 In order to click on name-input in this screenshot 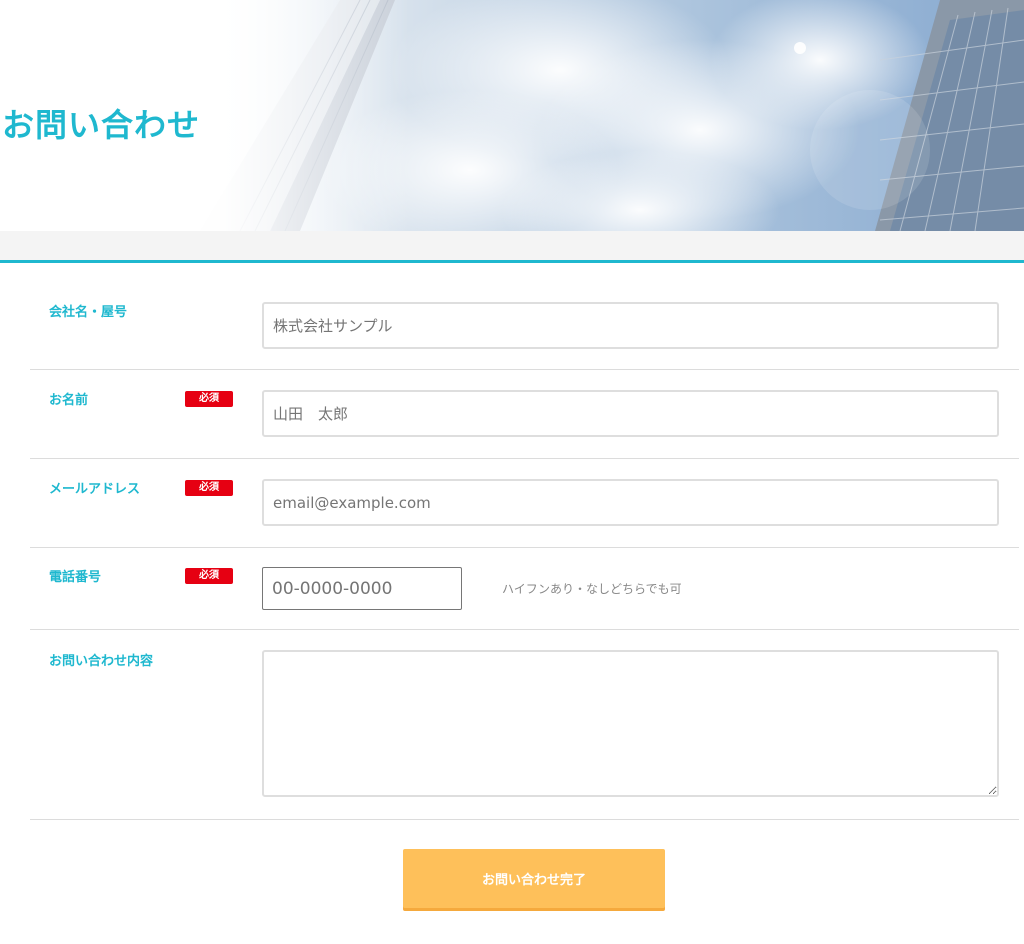, I will do `click(630, 413)`.